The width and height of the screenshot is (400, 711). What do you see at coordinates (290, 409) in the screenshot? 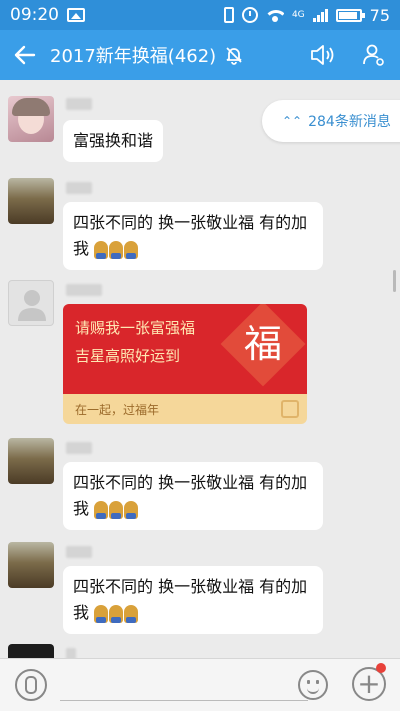
I see `alipay-logo-icon` at bounding box center [290, 409].